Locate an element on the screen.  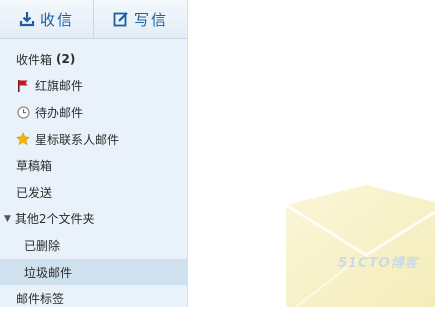
sidebar-item-spam: 垃圾邮件 is located at coordinates (93, 272).